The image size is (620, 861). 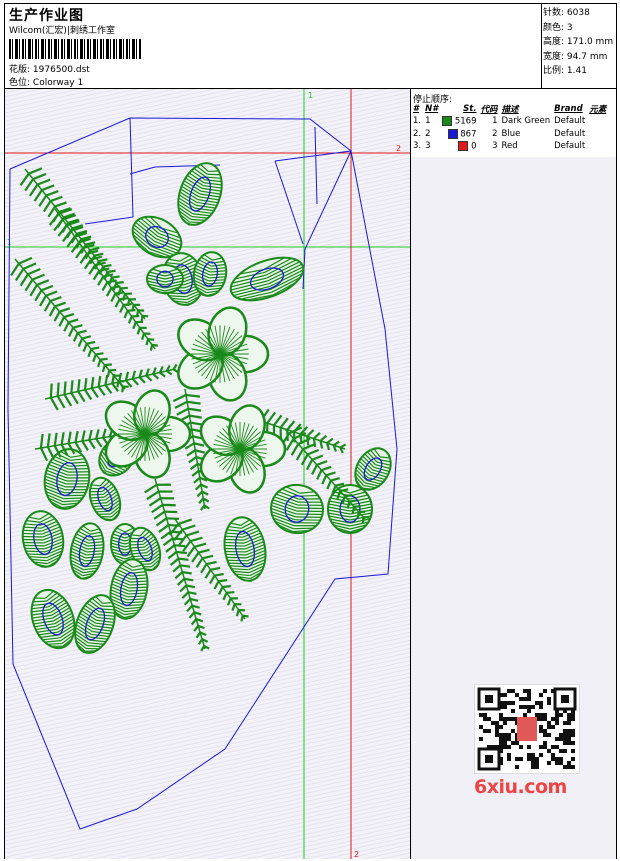 I want to click on stat-height: 高度: 171.0 mm, so click(x=578, y=42).